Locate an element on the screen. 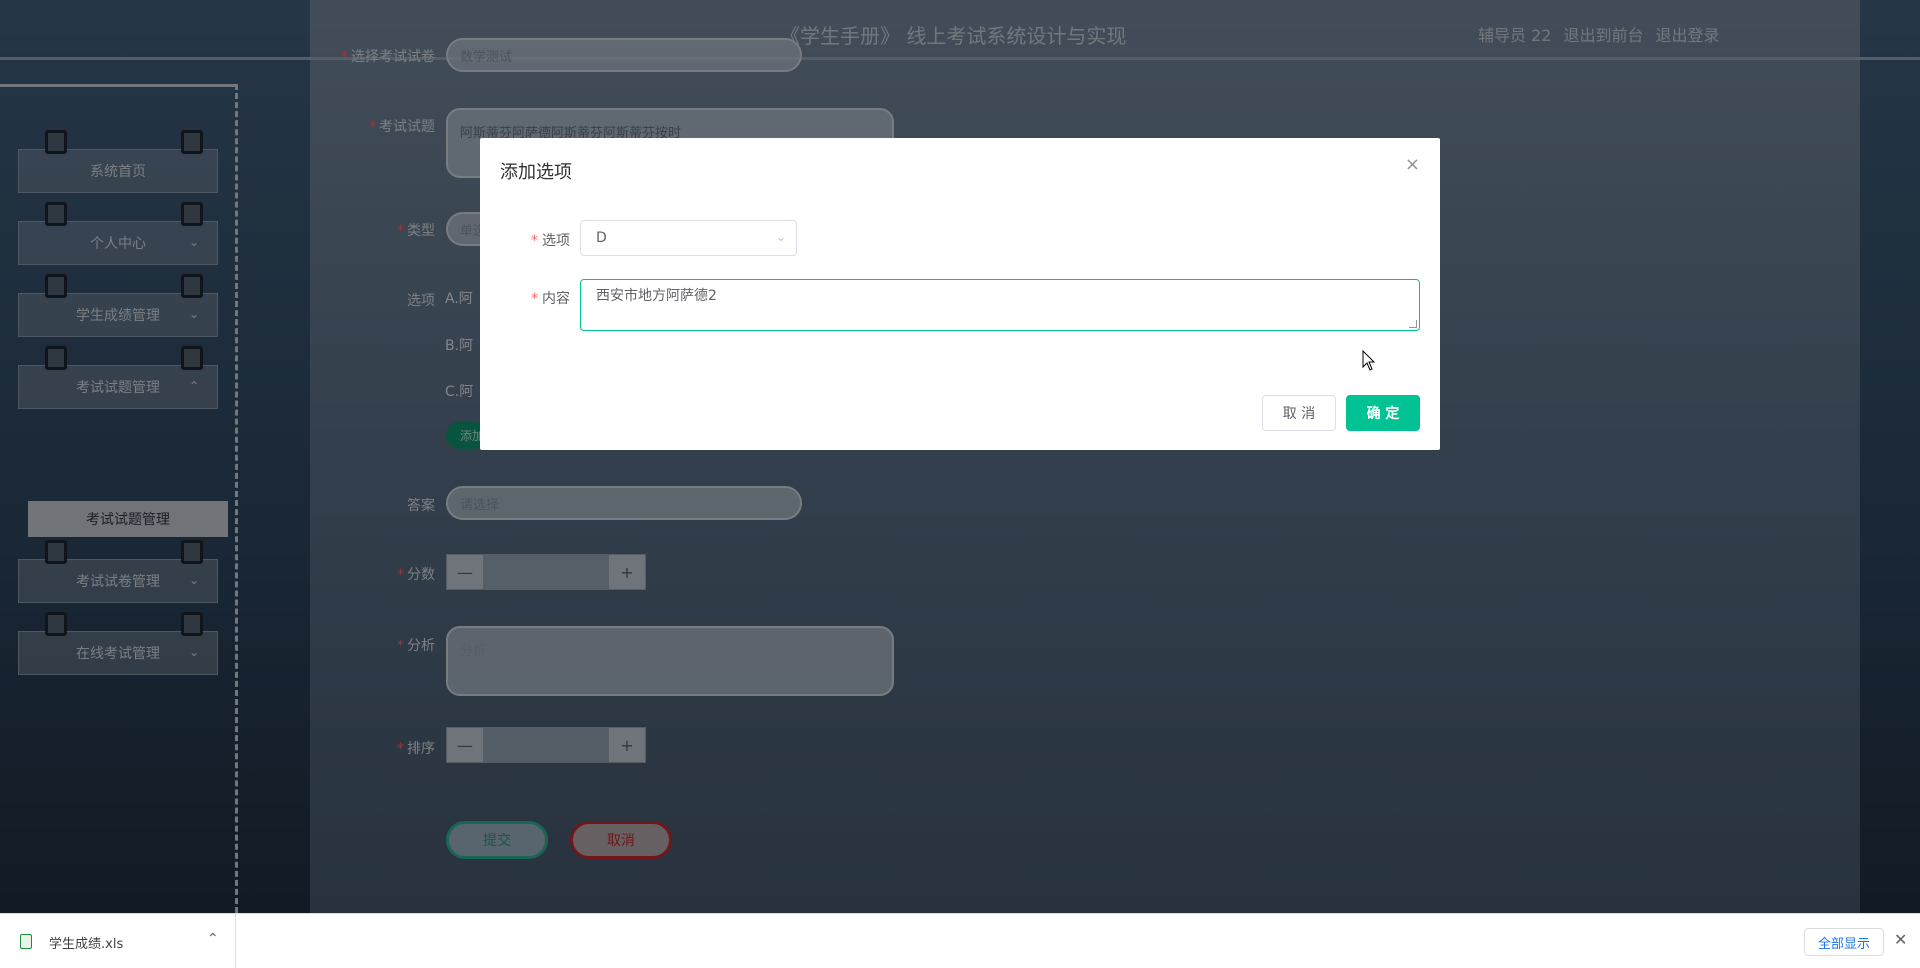 The image size is (1920, 968). dialog-confirm-button: 确 定 is located at coordinates (1383, 413).